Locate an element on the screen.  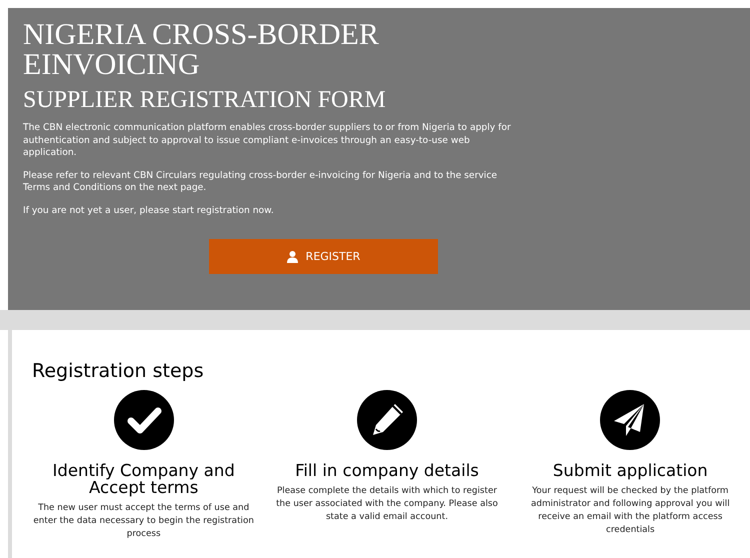
step-description: Please complete the details with which to register the user associated with the company. Please also state a valid email account. is located at coordinates (387, 504).